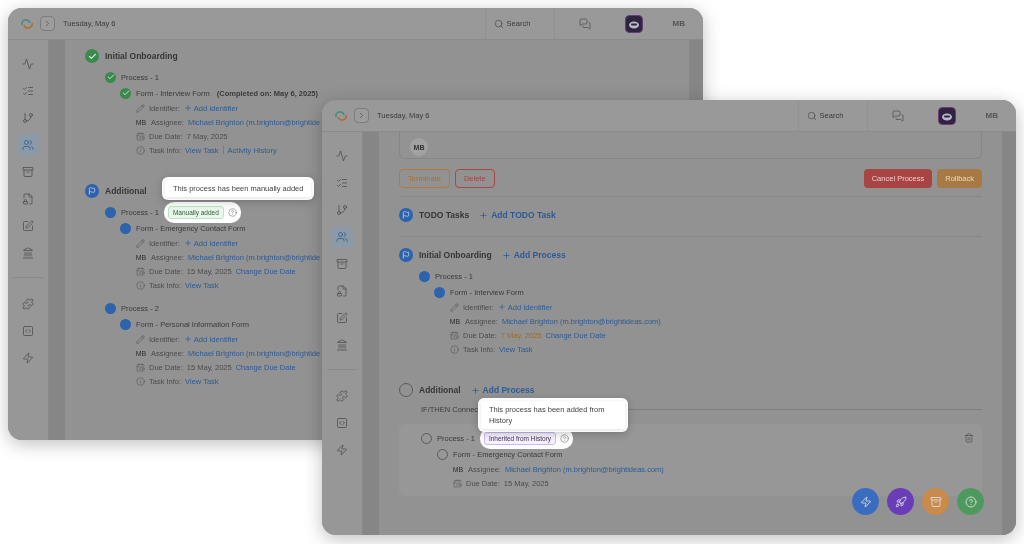  I want to click on trash-button, so click(969, 438).